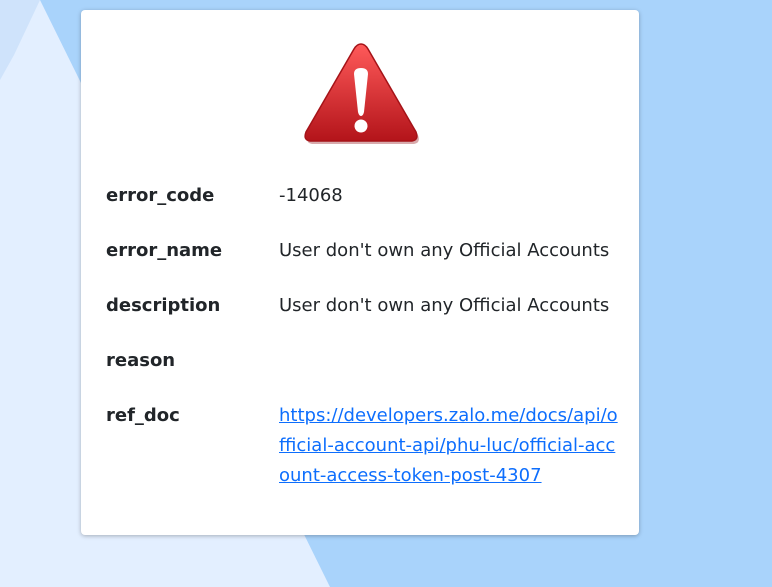 The image size is (772, 587). I want to click on reason-label: reason, so click(141, 360).